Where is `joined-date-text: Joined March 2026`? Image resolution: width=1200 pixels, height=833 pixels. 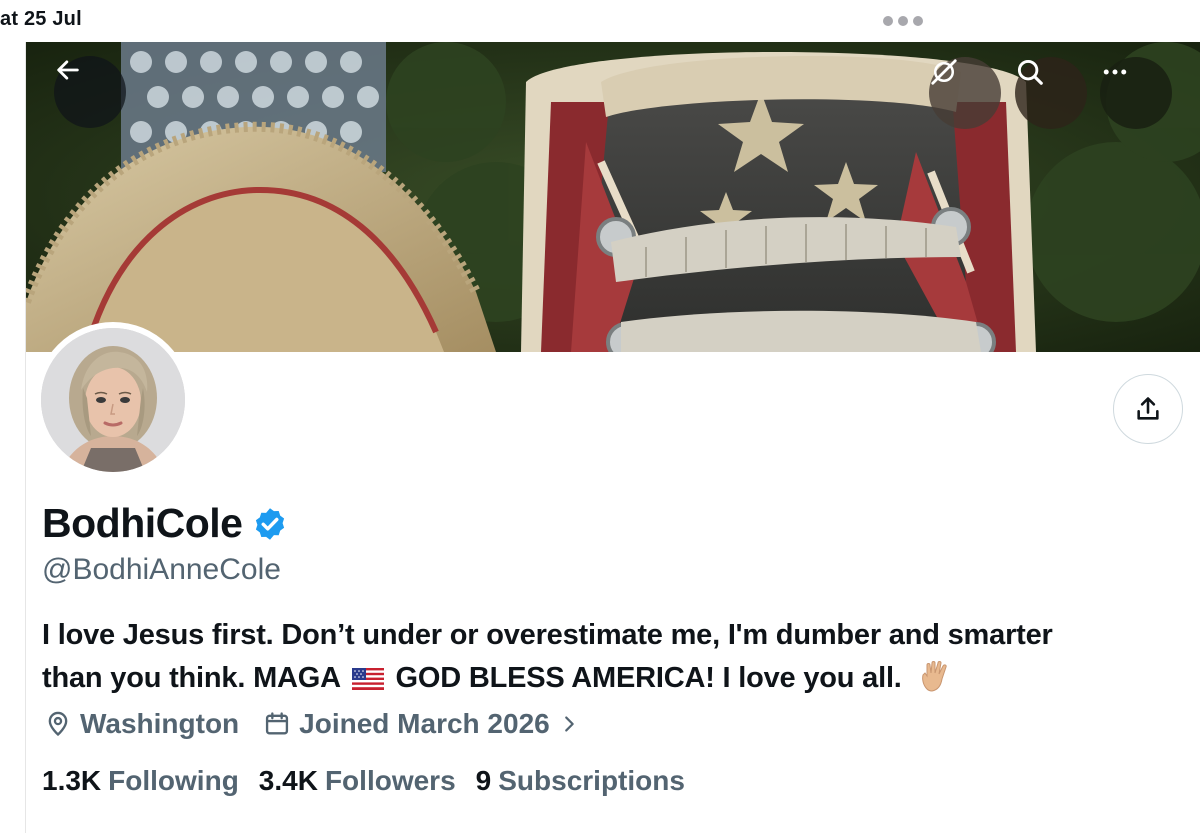
joined-date-text: Joined March 2026 is located at coordinates (424, 723).